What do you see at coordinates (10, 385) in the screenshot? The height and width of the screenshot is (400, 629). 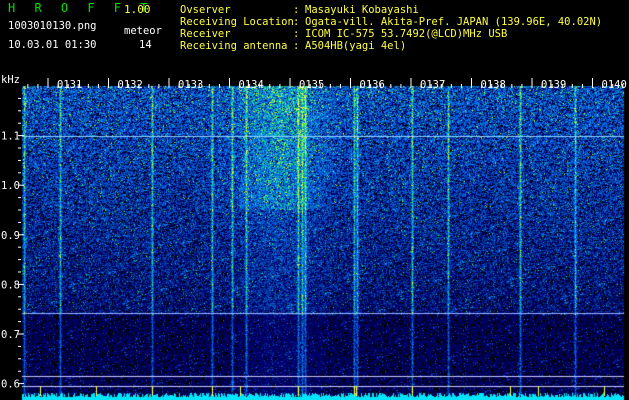 I see `y-tick-label: 0.6` at bounding box center [10, 385].